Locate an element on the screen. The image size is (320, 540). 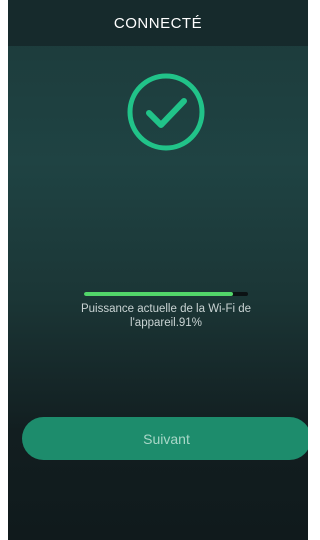
next-button: Suivant is located at coordinates (165, 438).